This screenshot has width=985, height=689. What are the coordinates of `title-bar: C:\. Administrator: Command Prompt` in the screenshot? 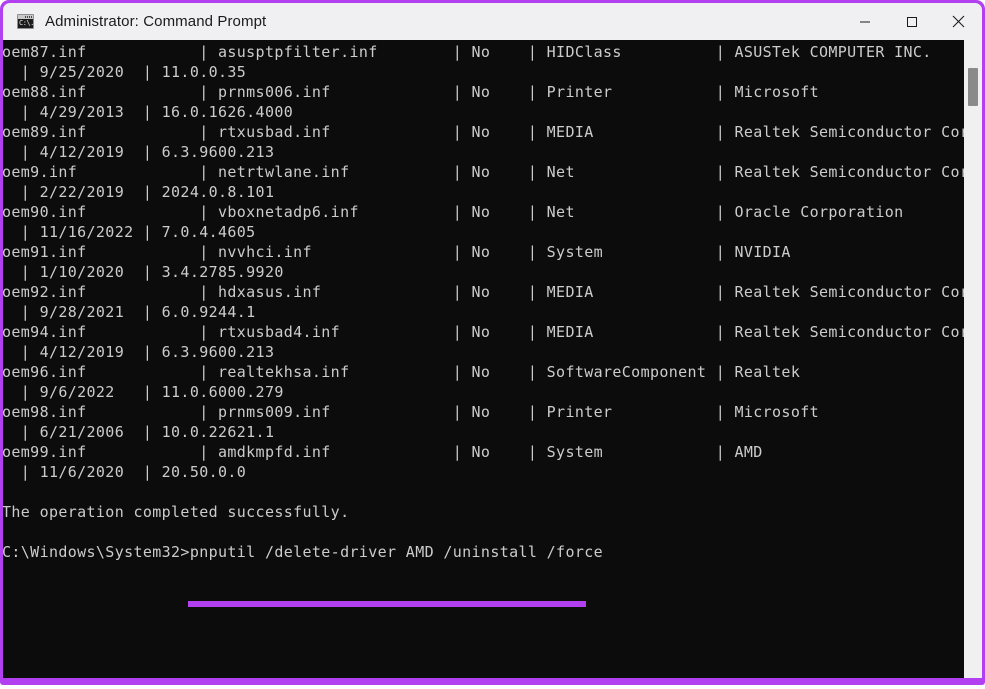 It's located at (492, 21).